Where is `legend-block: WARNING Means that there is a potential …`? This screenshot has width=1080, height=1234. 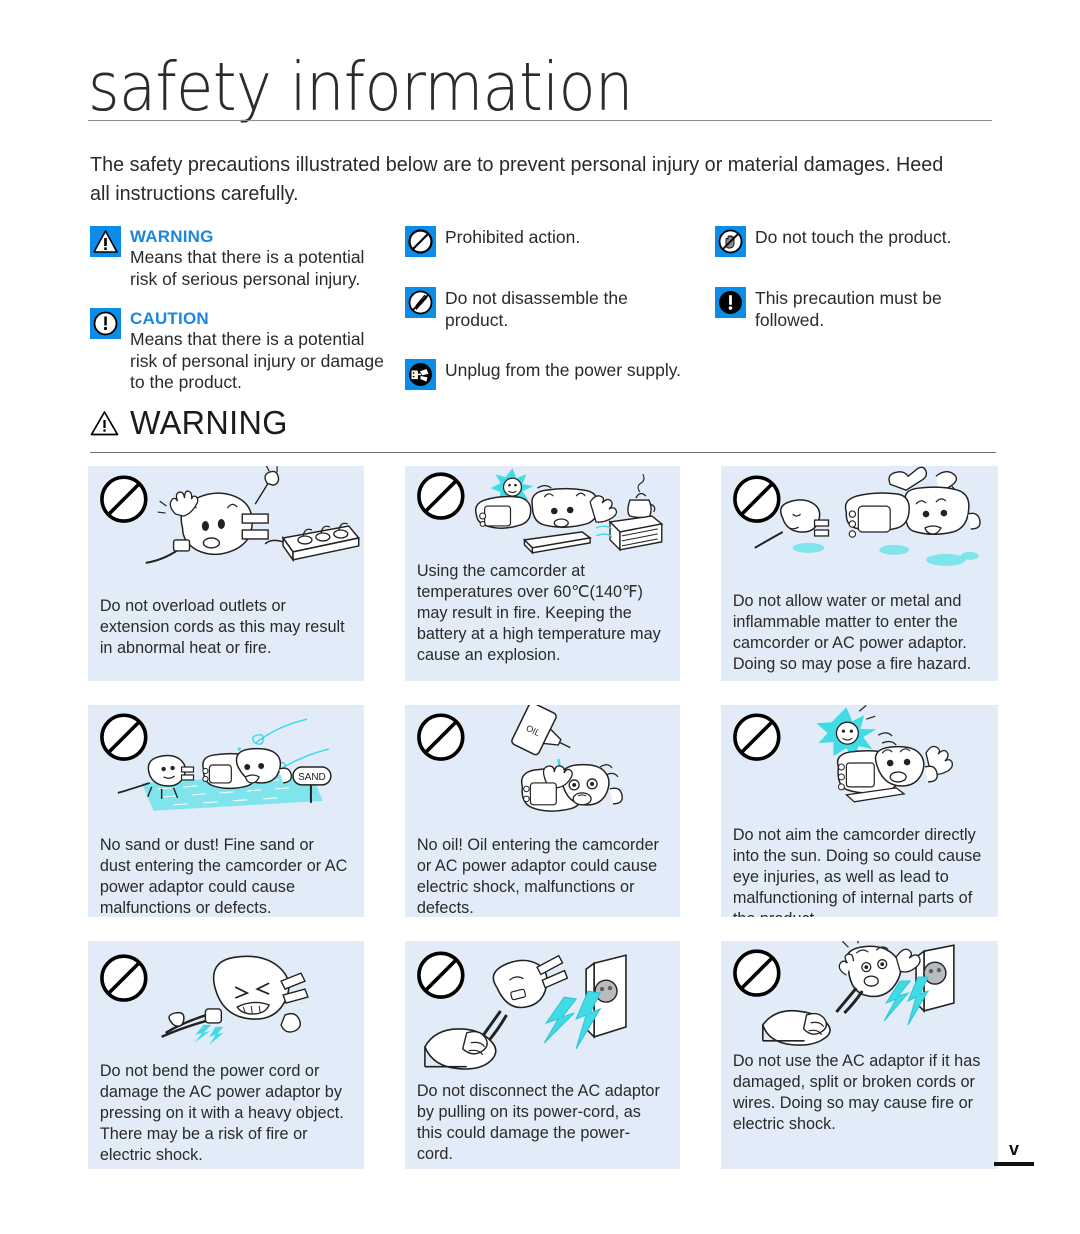
legend-block: WARNING Means that there is a potential … is located at coordinates (543, 309).